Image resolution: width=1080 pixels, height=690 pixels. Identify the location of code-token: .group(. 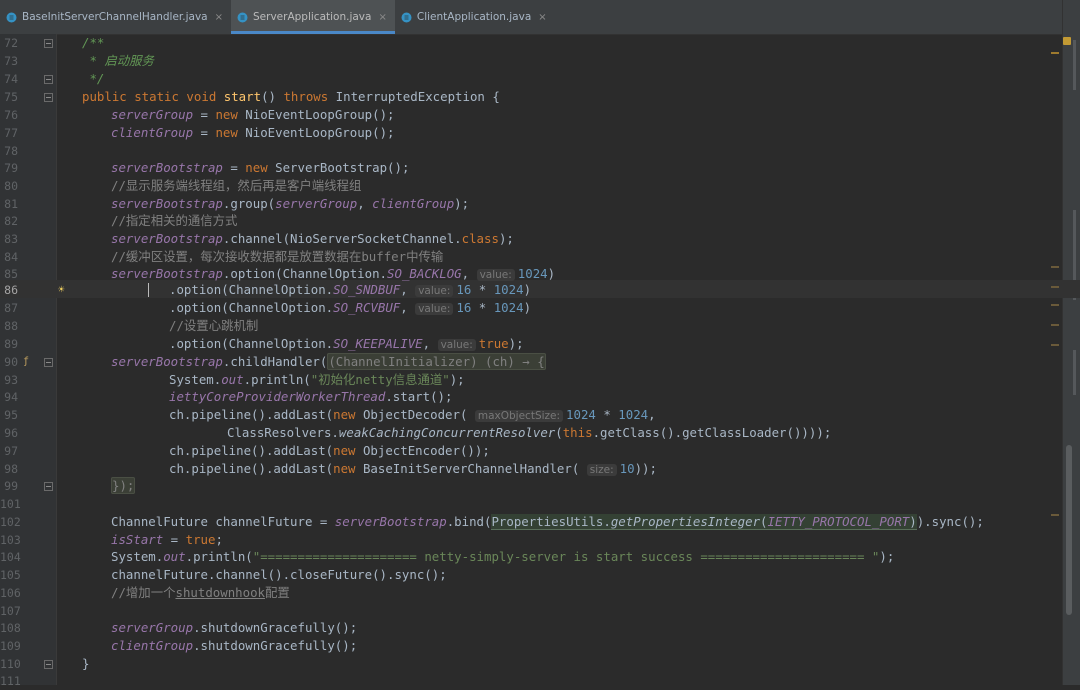
(249, 203).